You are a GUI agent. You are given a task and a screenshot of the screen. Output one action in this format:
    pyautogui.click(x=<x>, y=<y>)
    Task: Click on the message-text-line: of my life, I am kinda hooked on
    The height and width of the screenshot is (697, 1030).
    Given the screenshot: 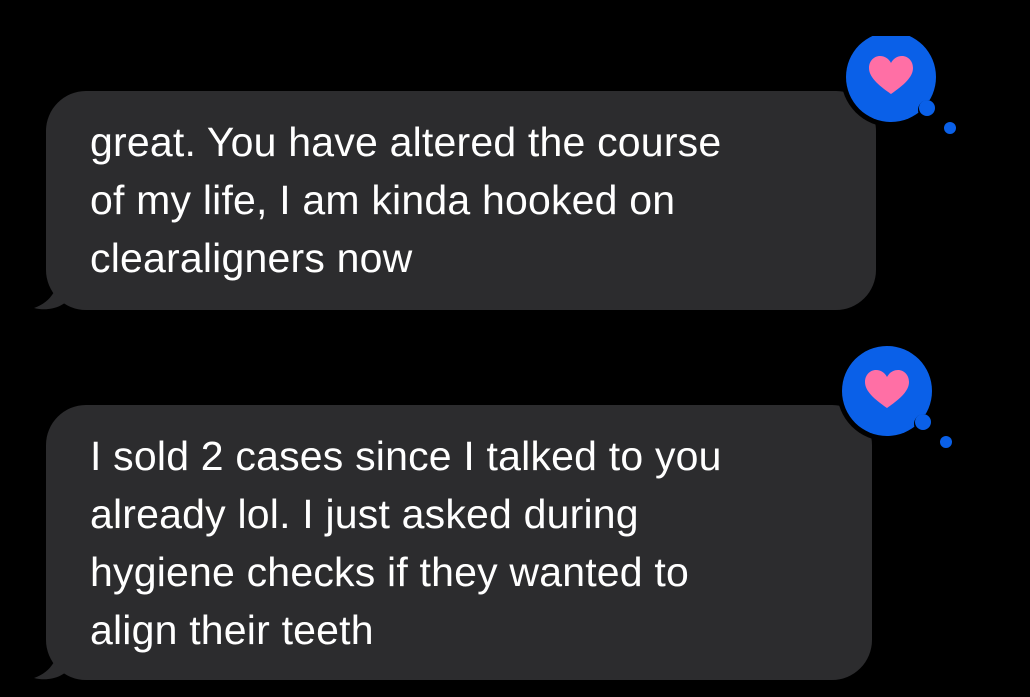 What is the action you would take?
    pyautogui.click(x=383, y=200)
    